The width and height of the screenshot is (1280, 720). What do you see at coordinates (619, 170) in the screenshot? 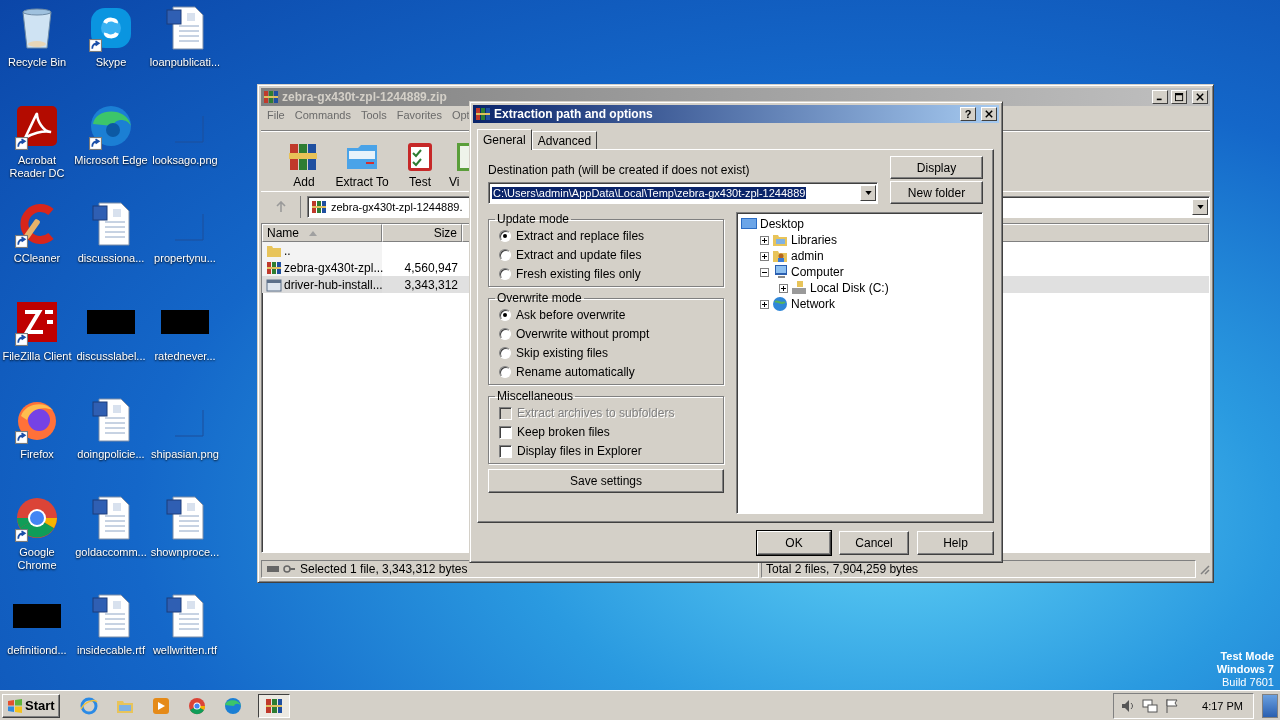
I see `field-label: Destination path (will be created if does not exist)` at bounding box center [619, 170].